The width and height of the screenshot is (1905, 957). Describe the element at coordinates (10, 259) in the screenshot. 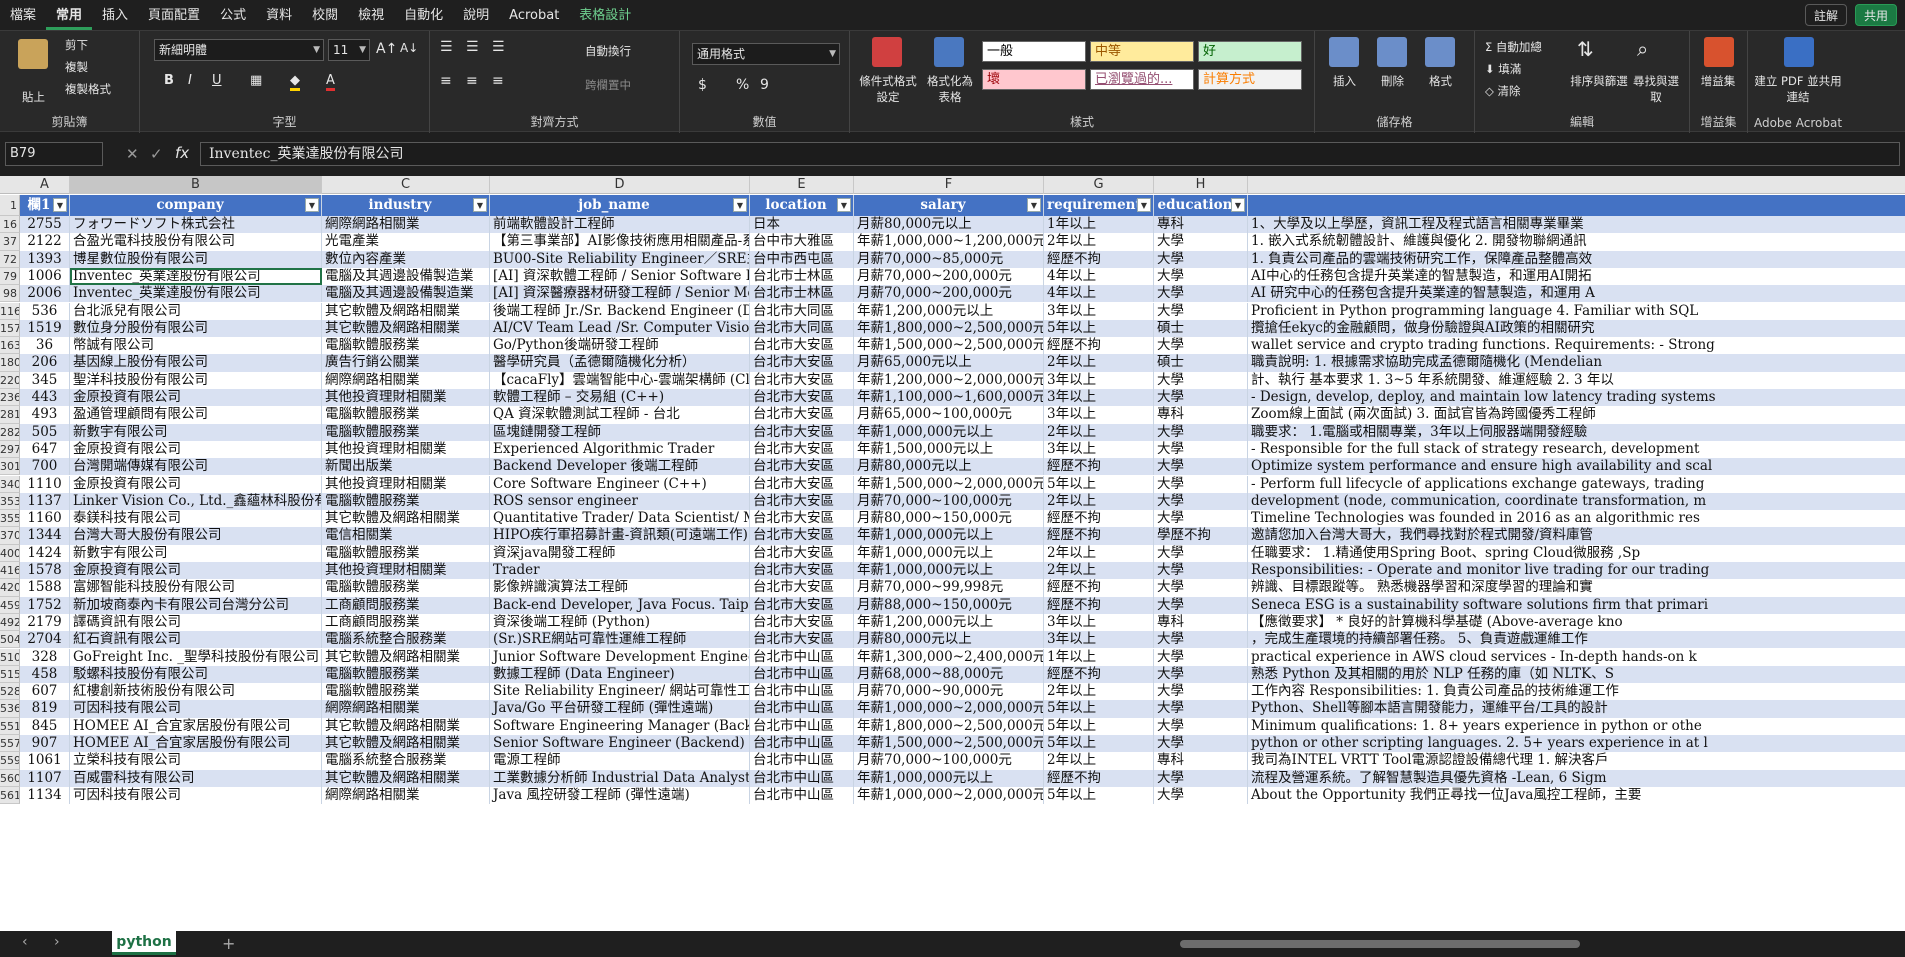

I see `row-number: 72` at that location.